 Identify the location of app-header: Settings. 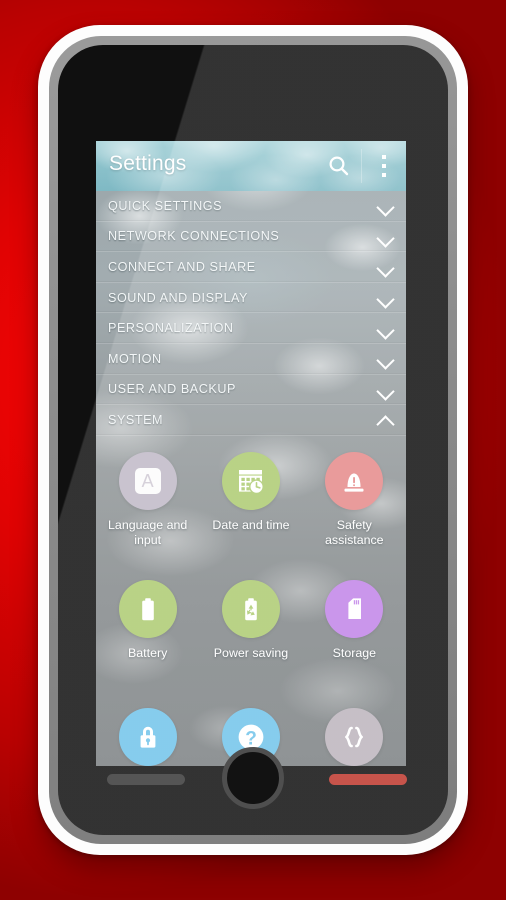
(251, 166).